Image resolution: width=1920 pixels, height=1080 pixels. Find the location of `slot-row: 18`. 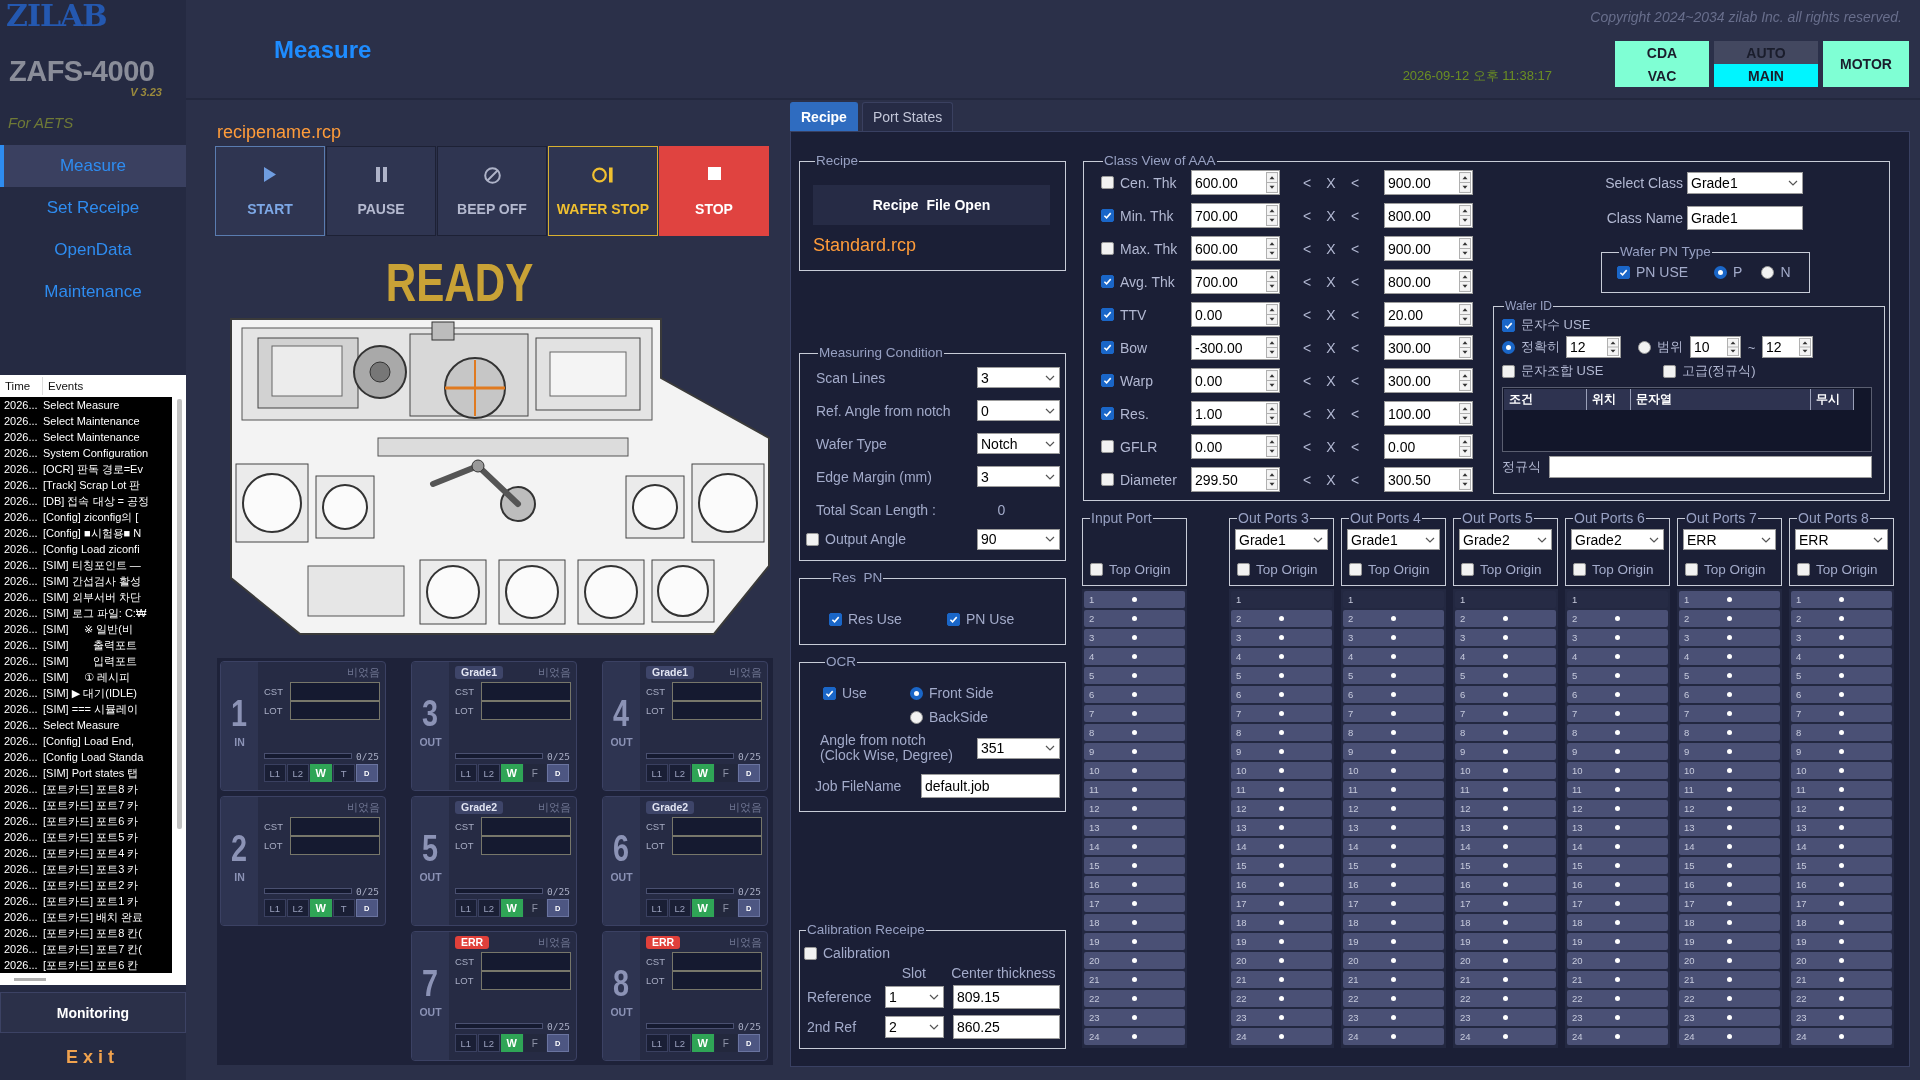

slot-row: 18 is located at coordinates (1134, 922).